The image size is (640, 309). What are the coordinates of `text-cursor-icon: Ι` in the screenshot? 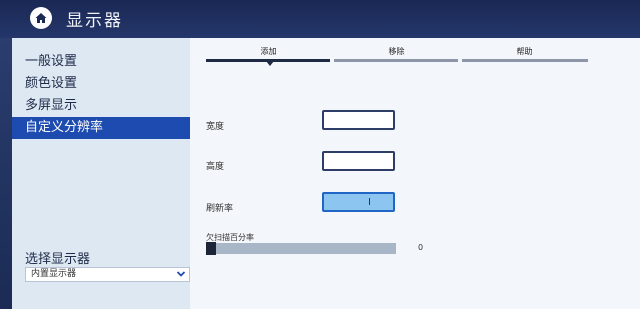 It's located at (369, 202).